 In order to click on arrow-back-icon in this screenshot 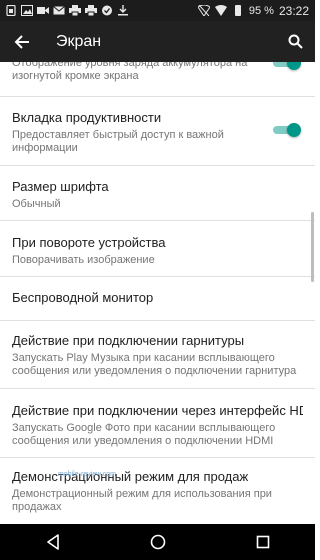, I will do `click(21, 41)`.